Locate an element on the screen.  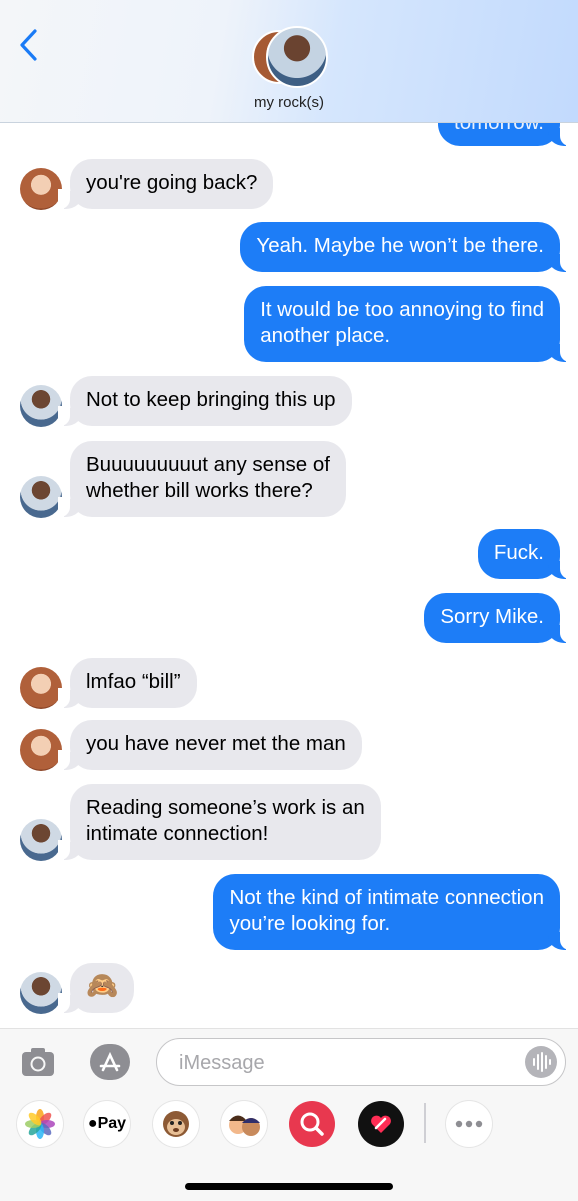
apple-logo-icon: ● is located at coordinates (92, 1123).